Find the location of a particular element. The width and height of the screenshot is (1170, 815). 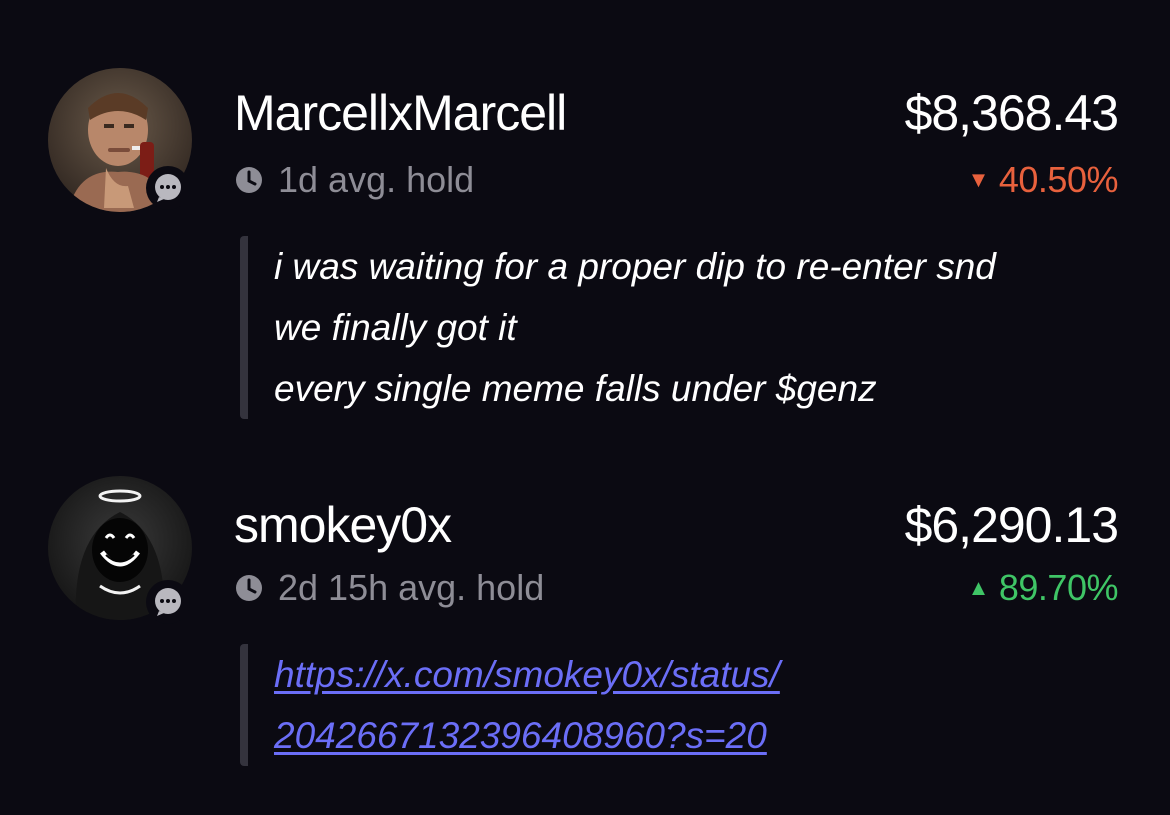

pnl-change: ▼ 40.50% is located at coordinates (1043, 179).